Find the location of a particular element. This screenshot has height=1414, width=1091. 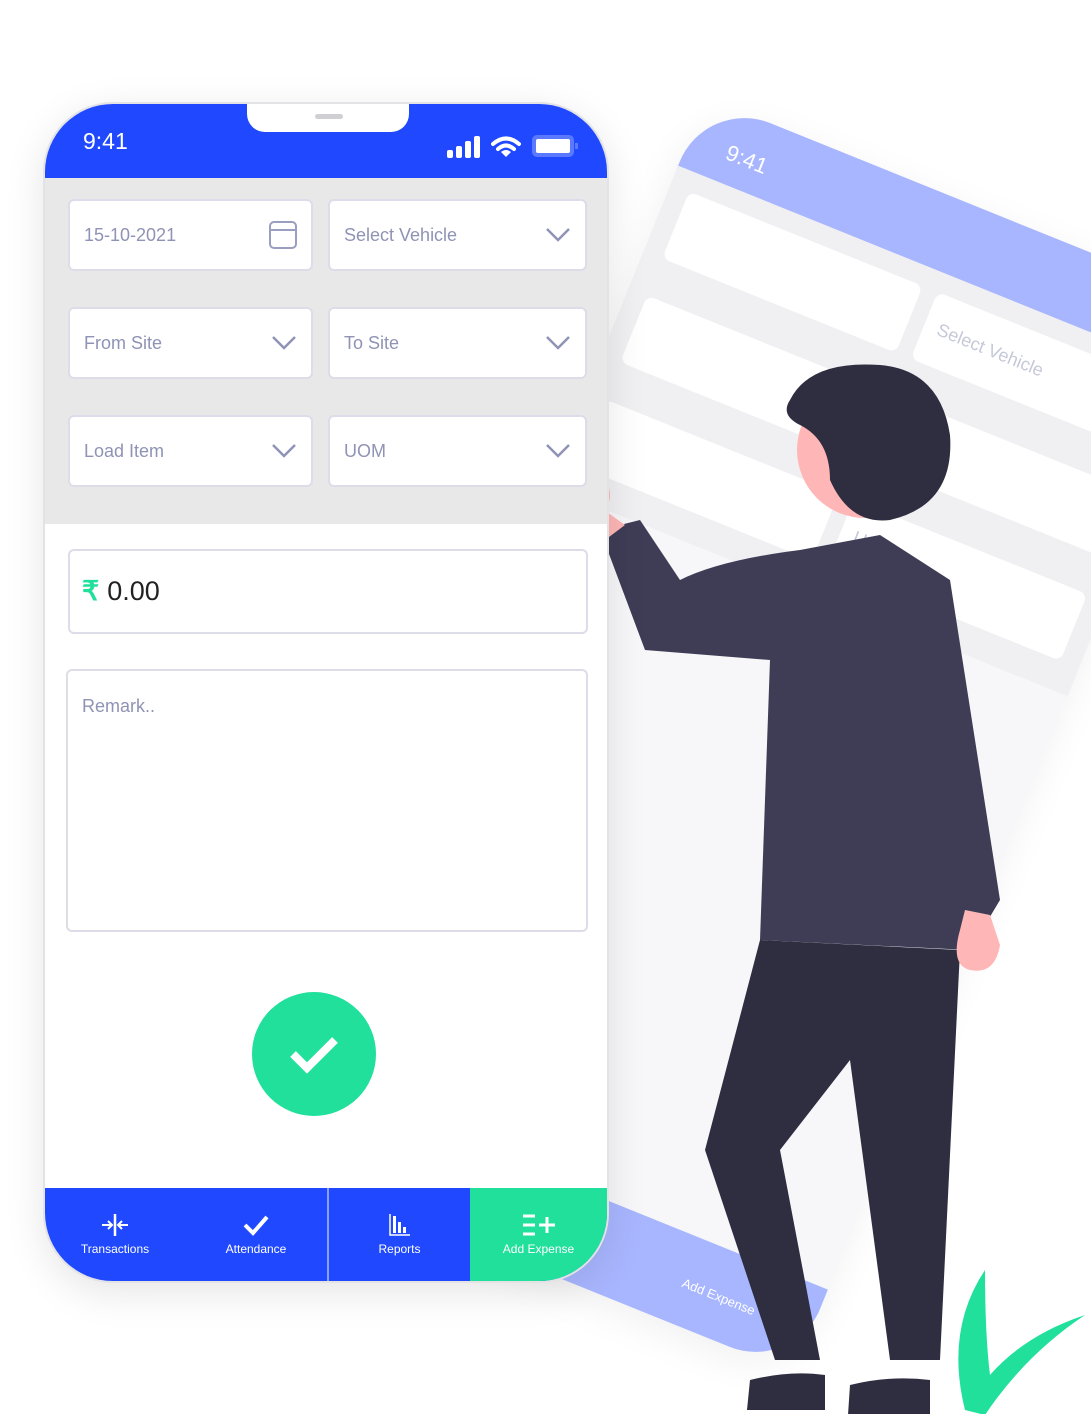

nav-reports: Reports is located at coordinates (399, 1234).